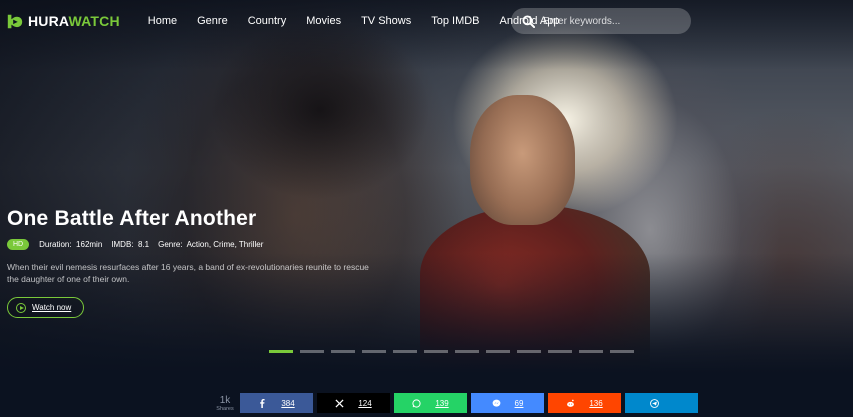 The image size is (853, 417). I want to click on share-reddit-button: 136, so click(584, 403).